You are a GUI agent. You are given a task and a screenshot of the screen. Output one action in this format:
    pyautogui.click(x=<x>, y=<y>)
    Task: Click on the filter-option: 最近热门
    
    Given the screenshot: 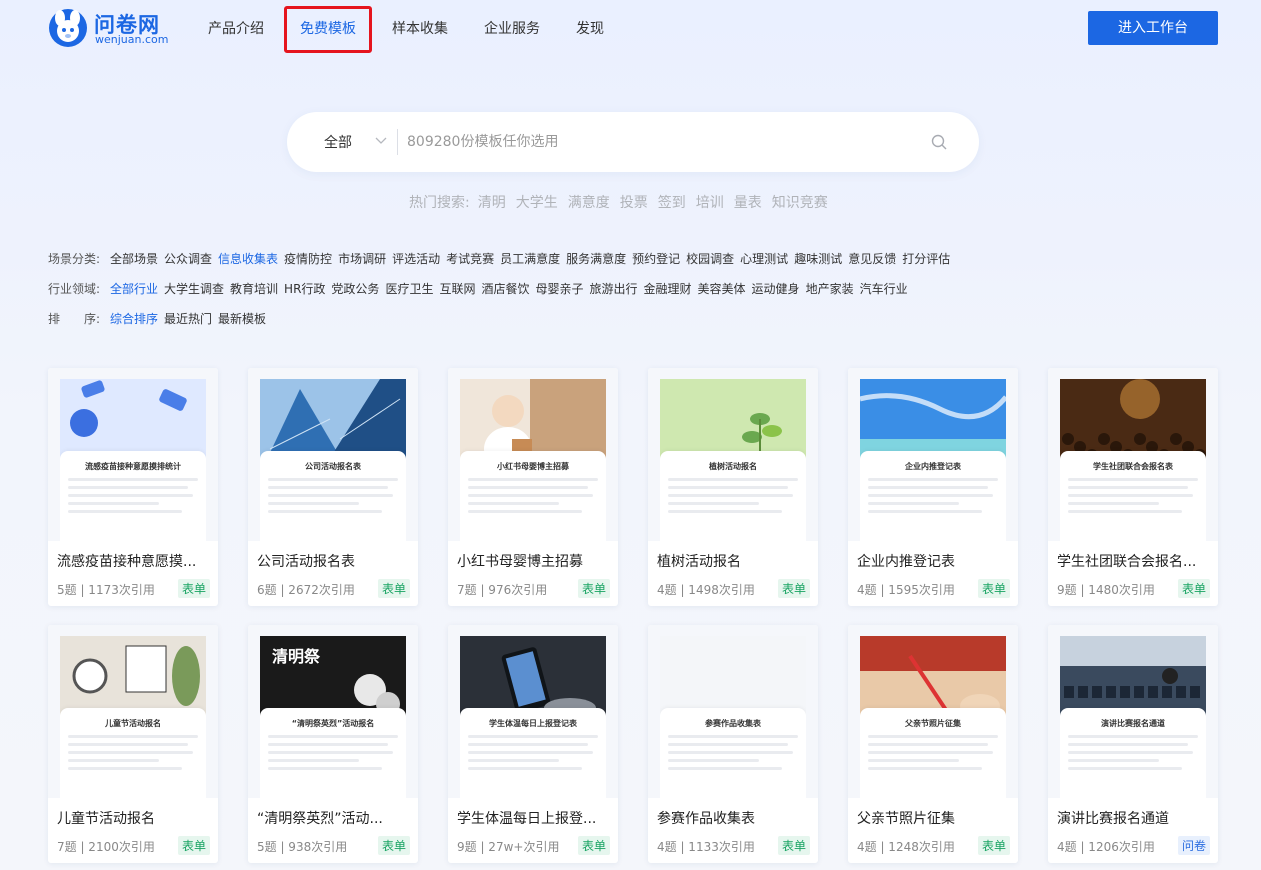 What is the action you would take?
    pyautogui.click(x=188, y=319)
    